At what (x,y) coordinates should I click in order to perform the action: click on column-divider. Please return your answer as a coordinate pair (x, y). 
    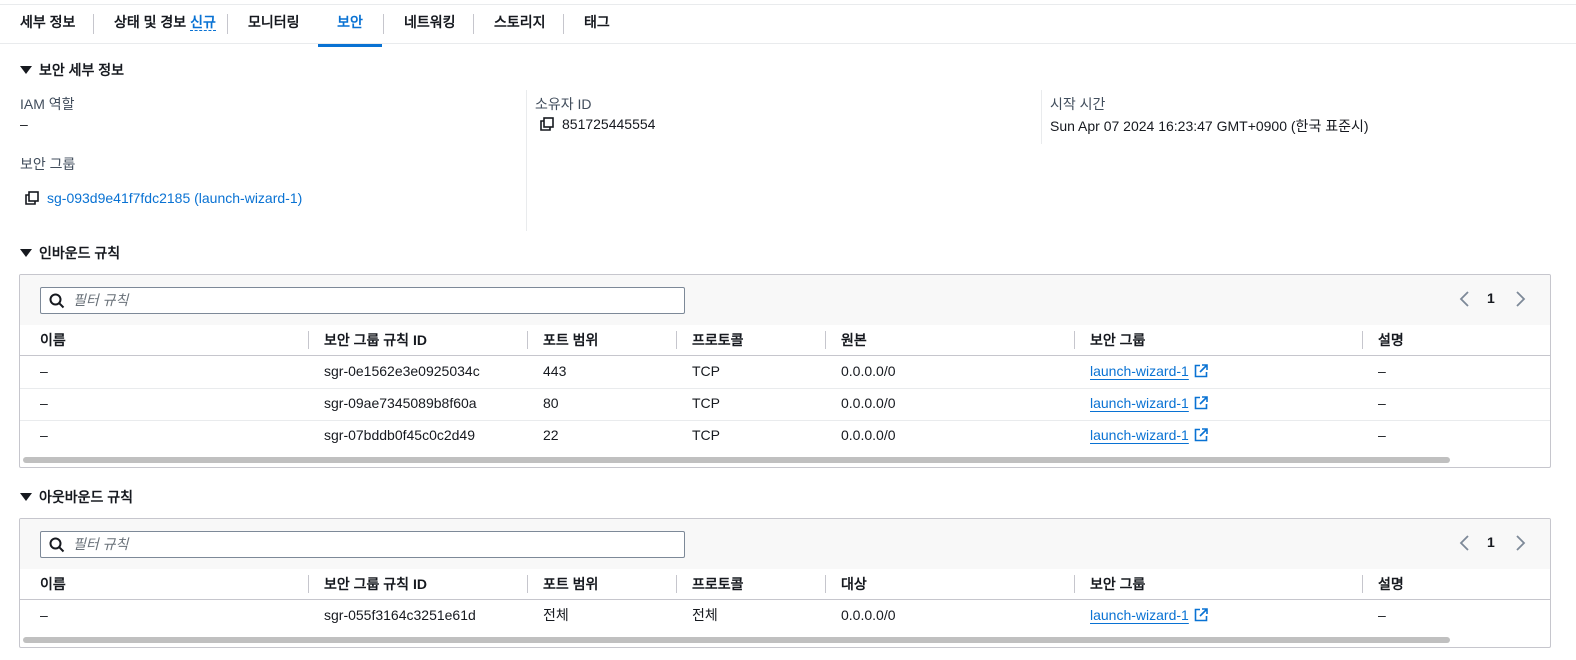
    Looking at the image, I should click on (526, 160).